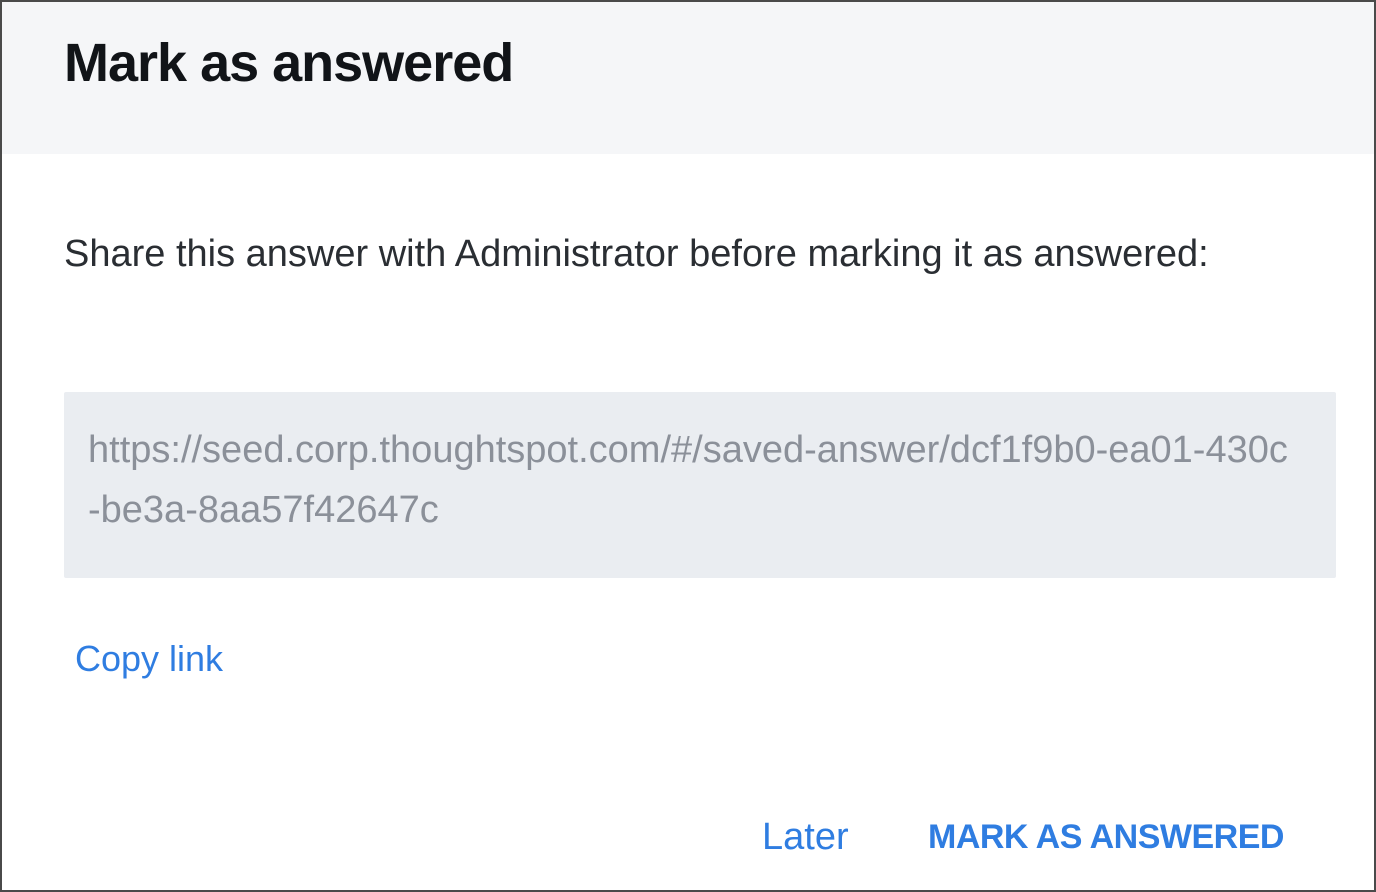  What do you see at coordinates (289, 63) in the screenshot?
I see `dialog-title: Mark as answered` at bounding box center [289, 63].